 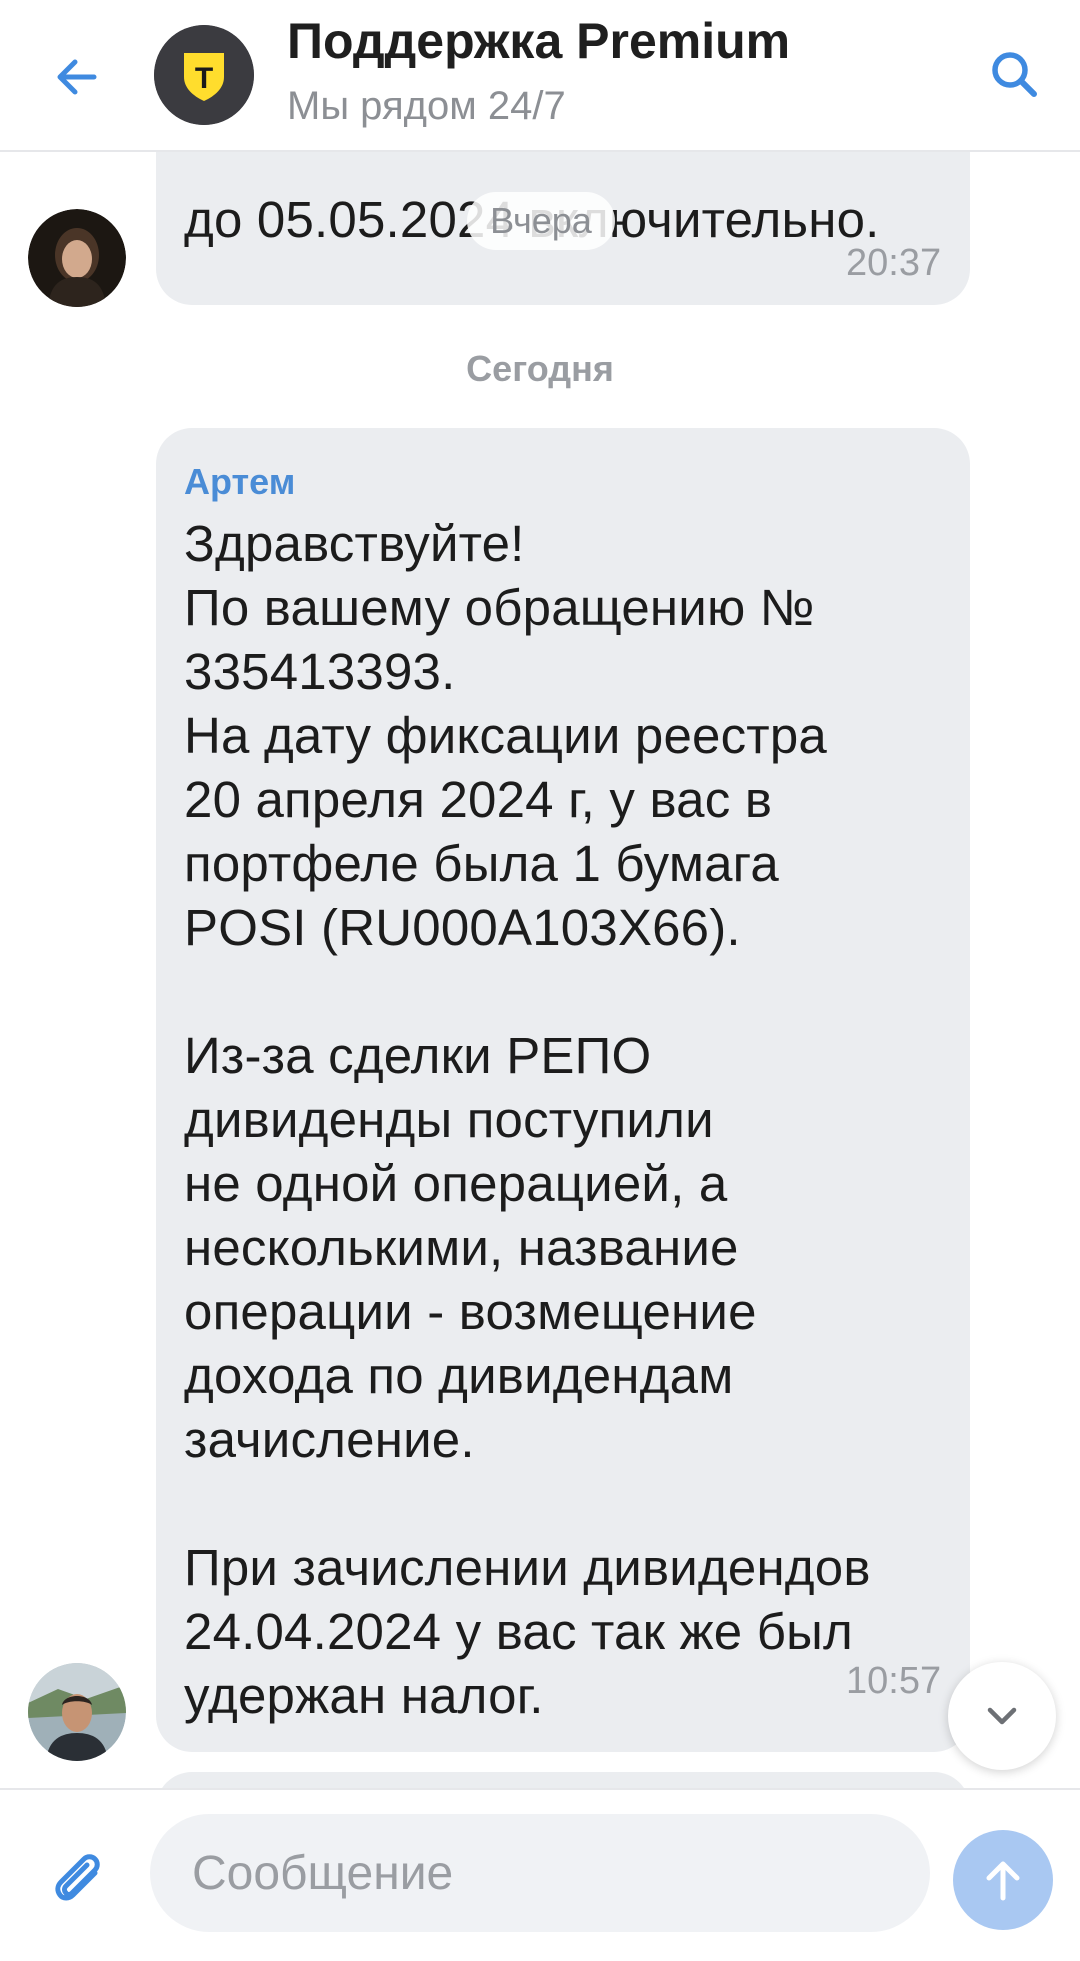 I want to click on chat-subtitle: Мы рядом 24/7, so click(x=426, y=106).